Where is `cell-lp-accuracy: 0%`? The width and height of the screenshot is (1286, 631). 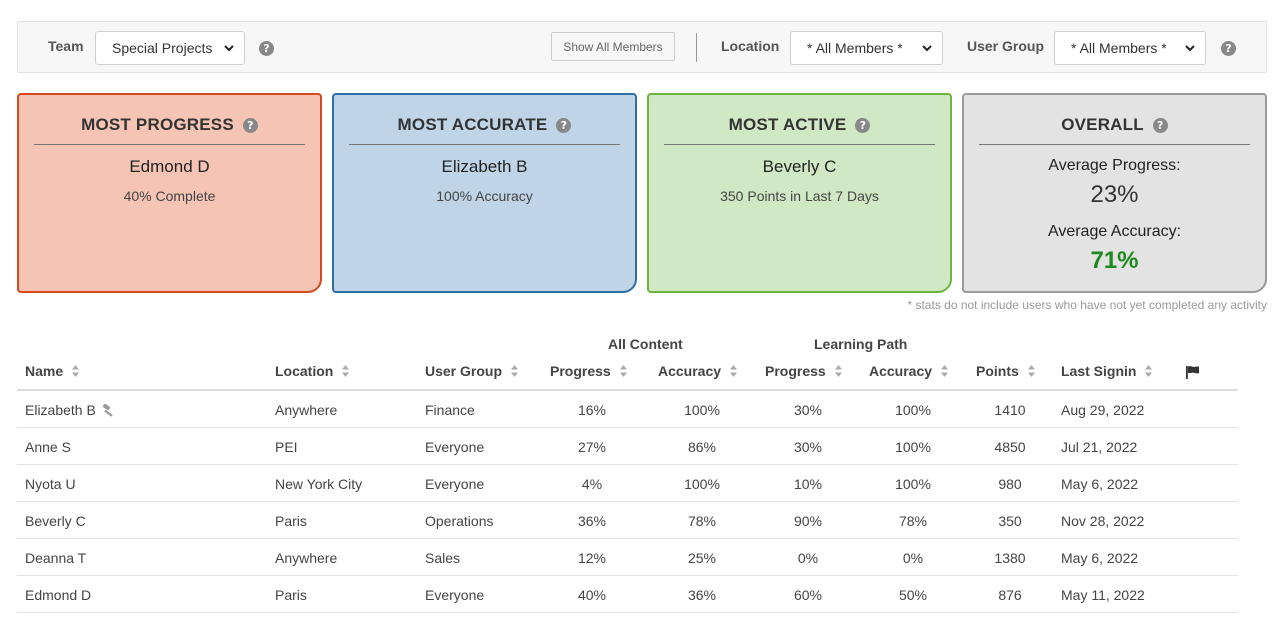
cell-lp-accuracy: 0% is located at coordinates (913, 558).